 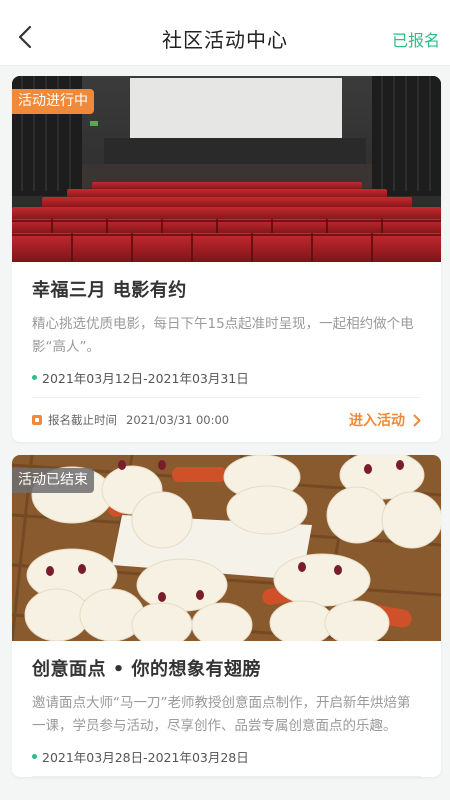 I want to click on enter-activity-button: 进入活动, so click(x=385, y=420).